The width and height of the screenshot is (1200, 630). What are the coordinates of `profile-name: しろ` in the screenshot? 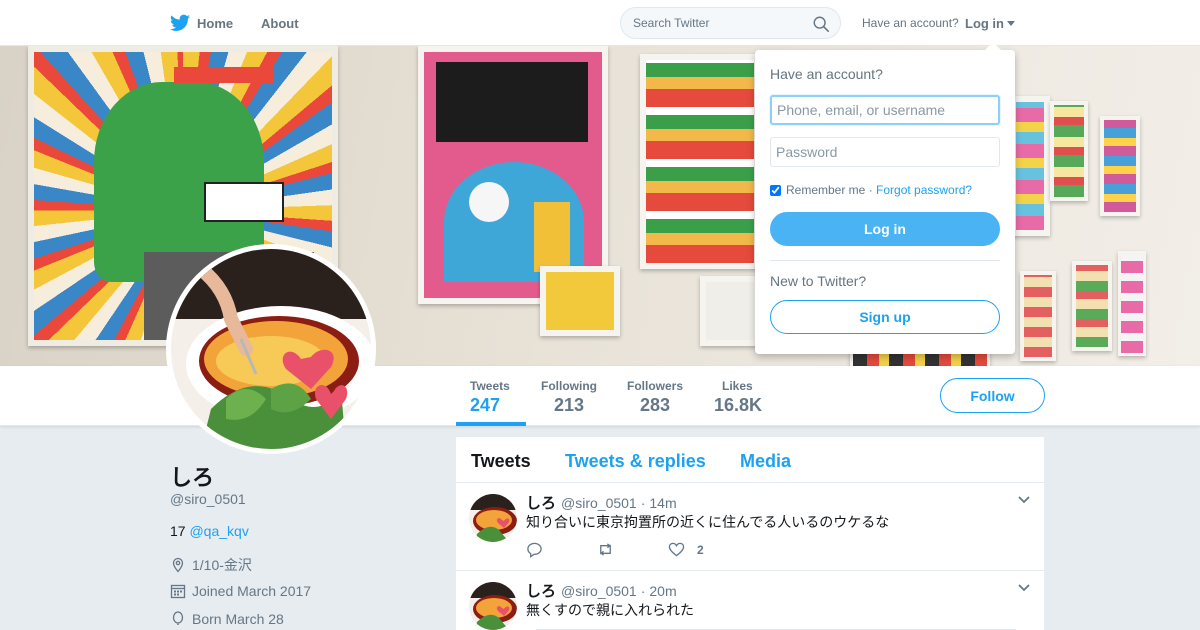 It's located at (192, 477).